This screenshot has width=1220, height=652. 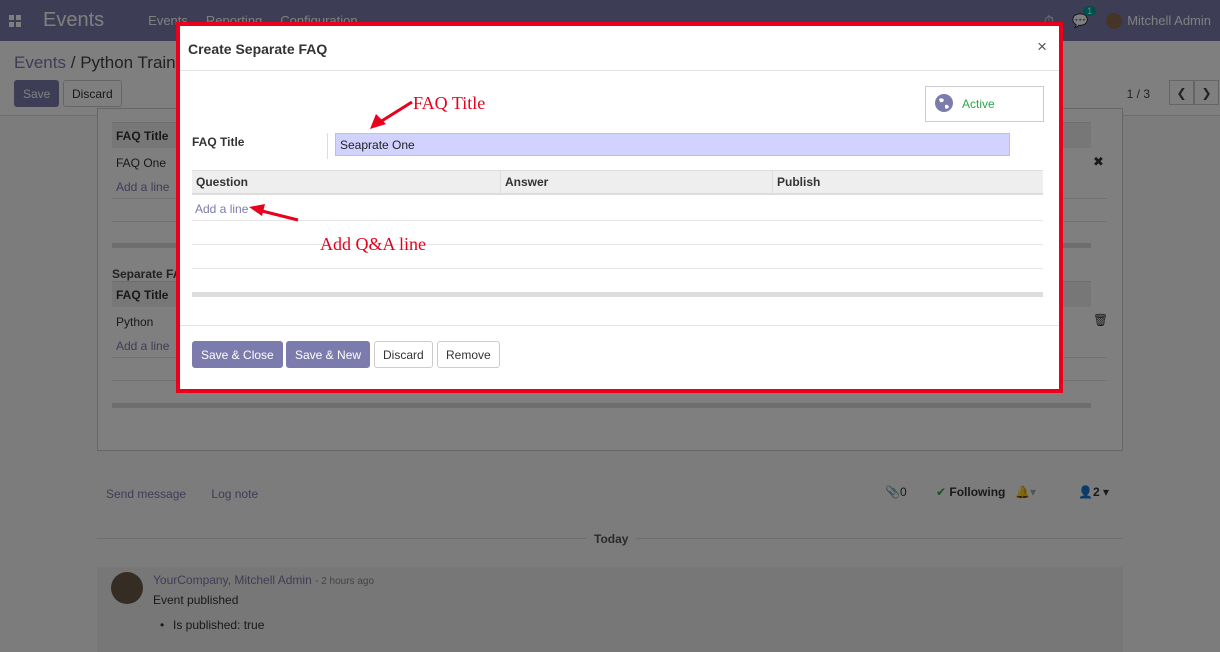 I want to click on arrow-head, so click(x=257, y=210).